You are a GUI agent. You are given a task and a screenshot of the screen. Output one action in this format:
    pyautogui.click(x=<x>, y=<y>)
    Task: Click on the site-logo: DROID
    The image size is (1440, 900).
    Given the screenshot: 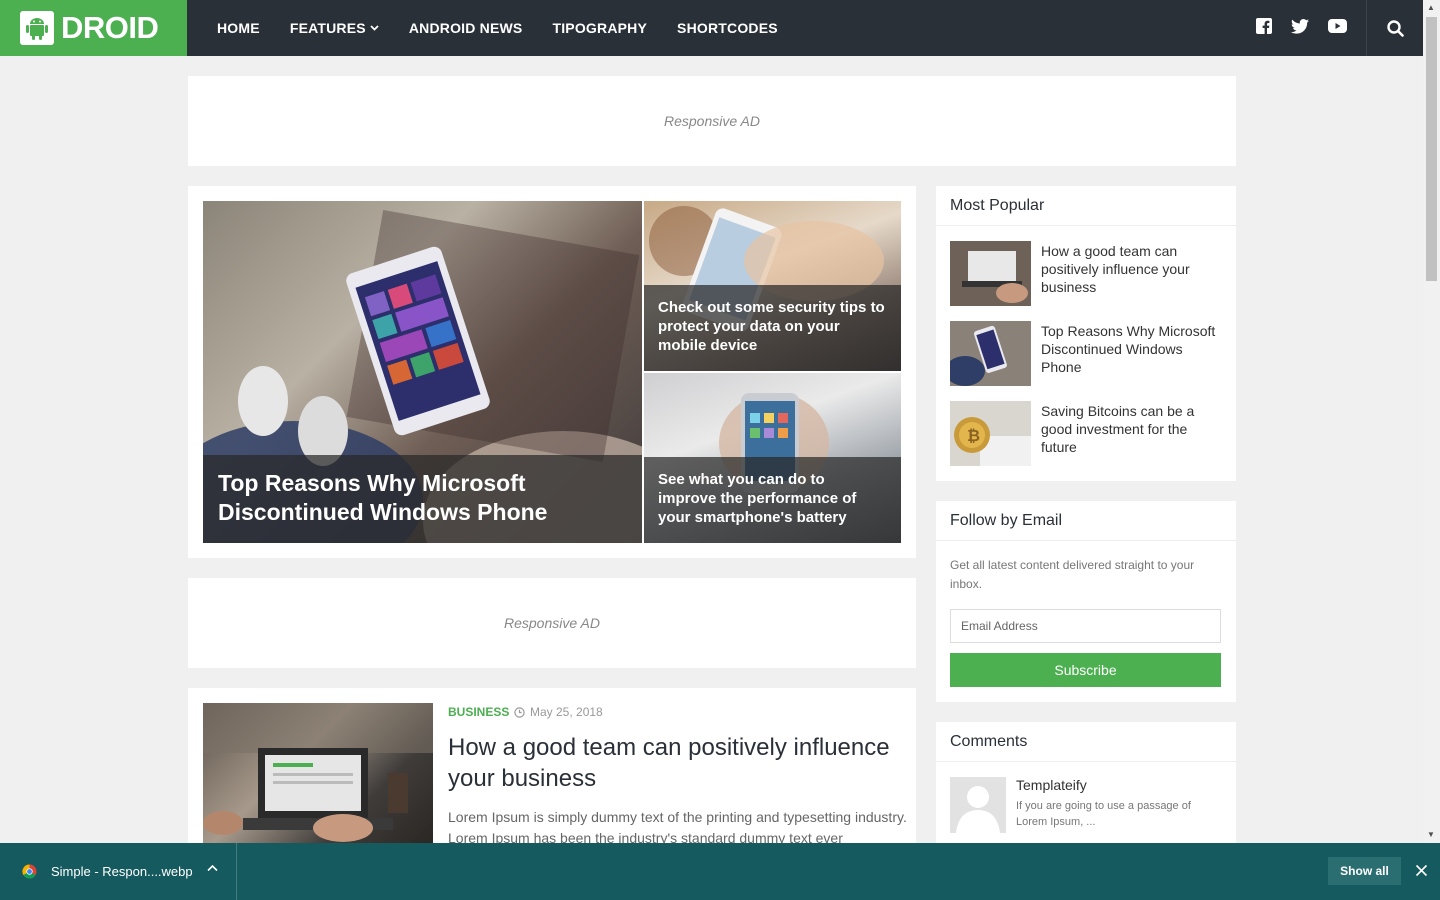 What is the action you would take?
    pyautogui.click(x=93, y=28)
    